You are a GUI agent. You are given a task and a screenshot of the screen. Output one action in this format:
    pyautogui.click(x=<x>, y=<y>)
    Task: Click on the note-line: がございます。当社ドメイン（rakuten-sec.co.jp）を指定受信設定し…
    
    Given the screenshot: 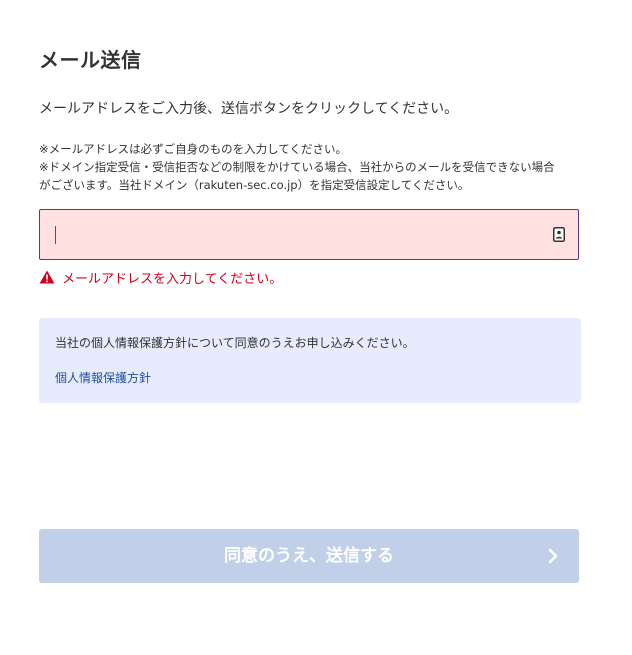 What is the action you would take?
    pyautogui.click(x=254, y=185)
    